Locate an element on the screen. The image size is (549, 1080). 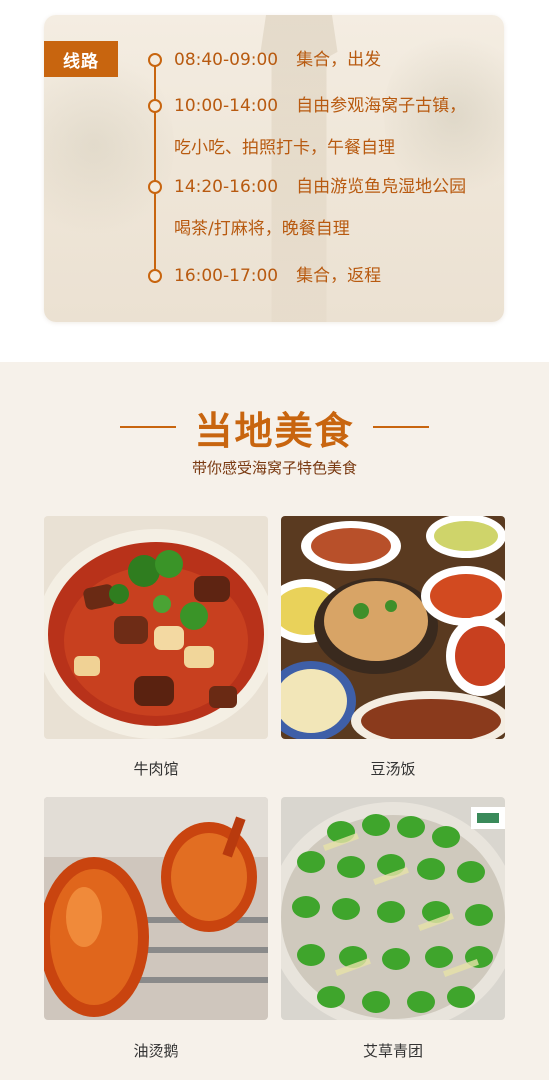
route-stop-4: 16:00-17:00 集合，返程 is located at coordinates (277, 276).